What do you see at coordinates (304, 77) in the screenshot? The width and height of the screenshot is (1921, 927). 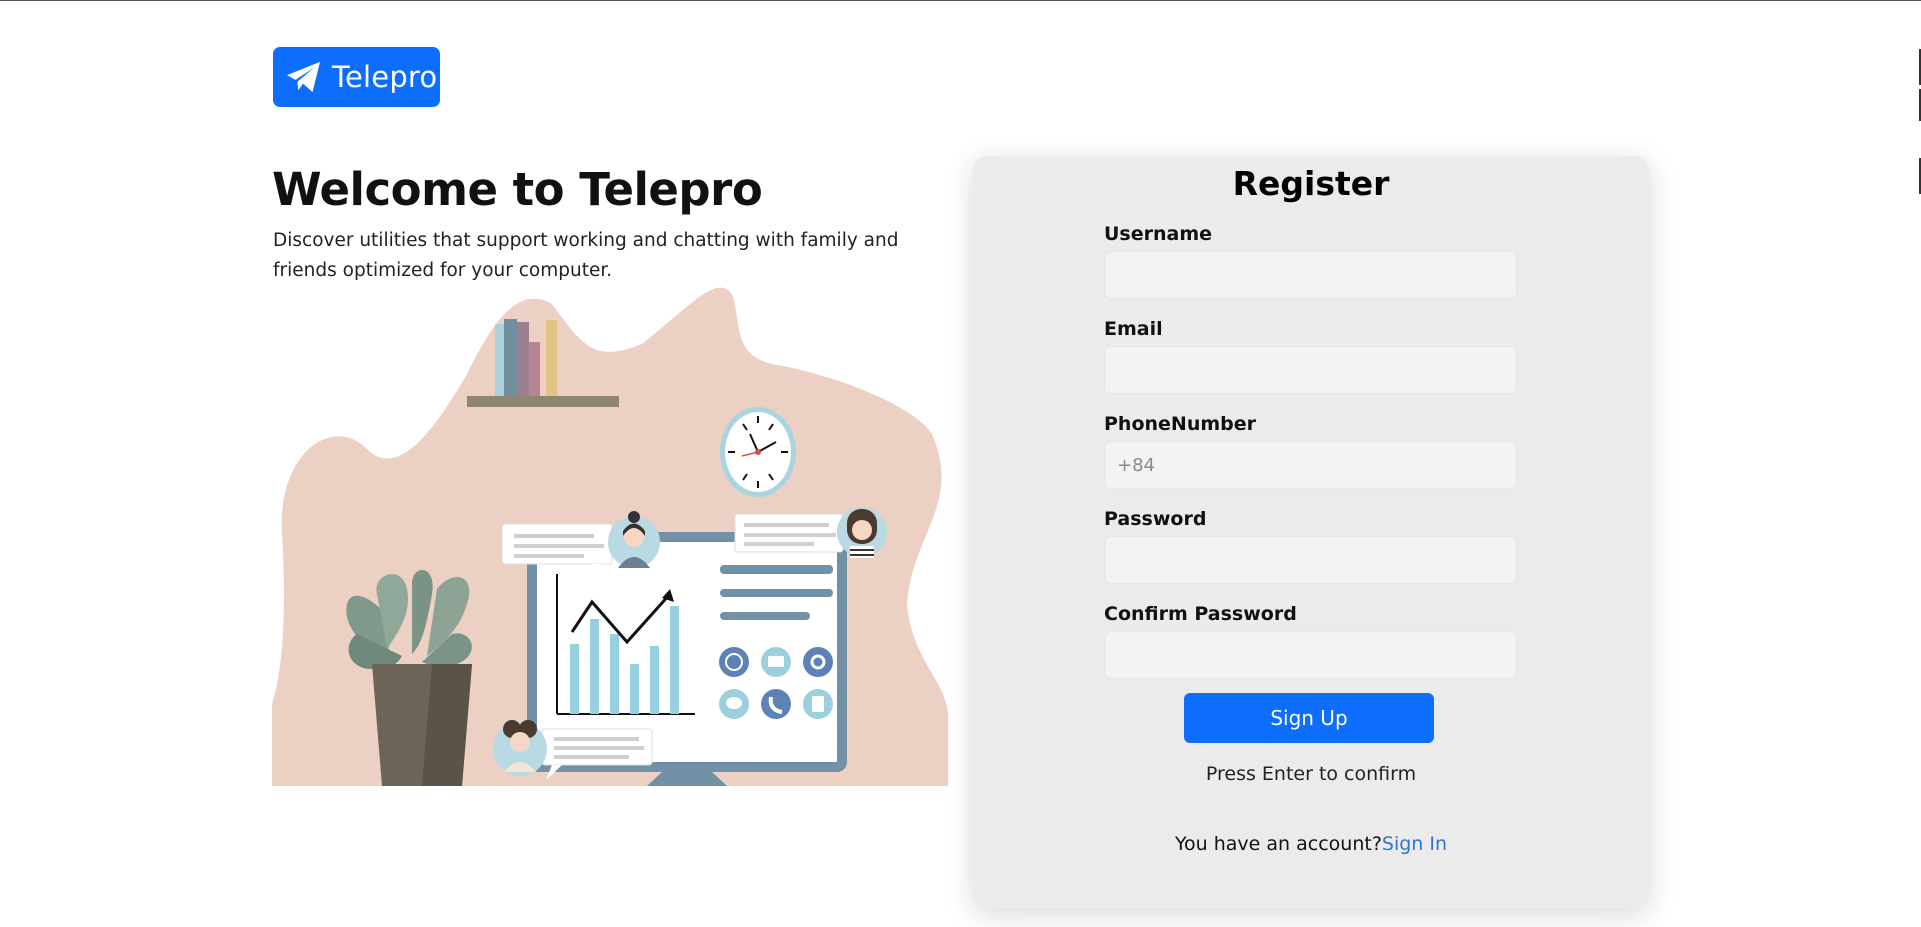 I see `paper-plane-icon` at bounding box center [304, 77].